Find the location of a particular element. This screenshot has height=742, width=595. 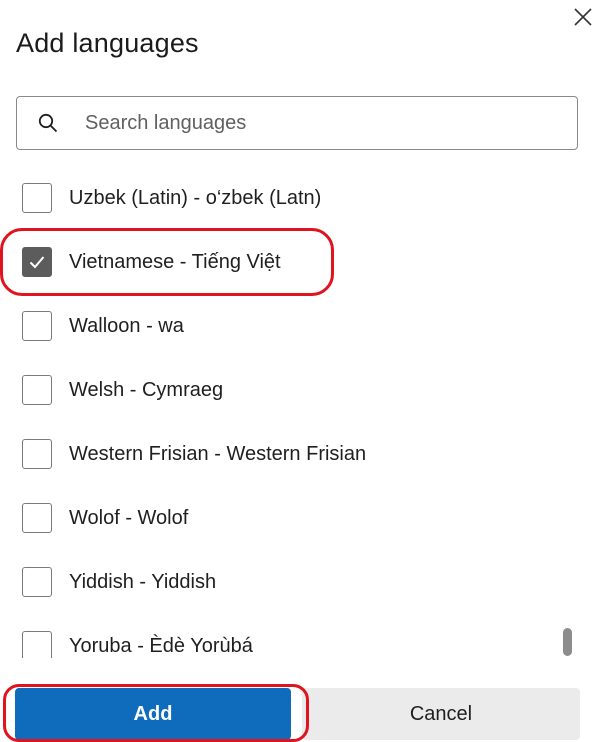

list-item-yiddish: Yiddish - Yiddish is located at coordinates (280, 582).